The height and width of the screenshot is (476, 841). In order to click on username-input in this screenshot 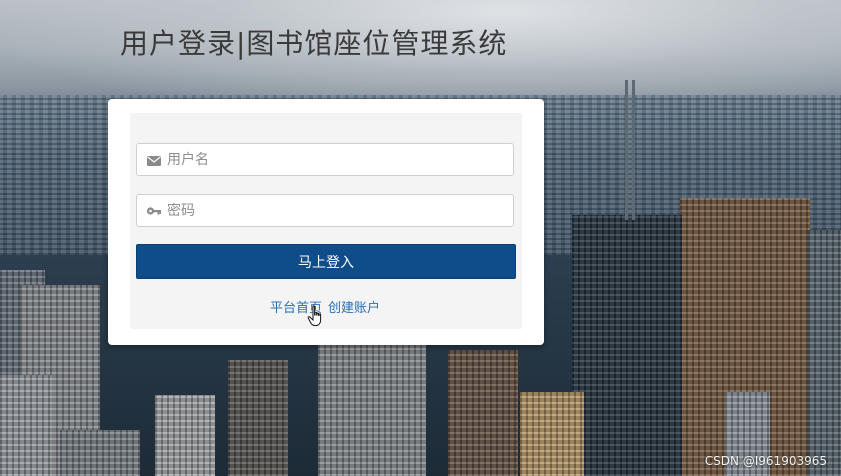, I will do `click(337, 159)`.